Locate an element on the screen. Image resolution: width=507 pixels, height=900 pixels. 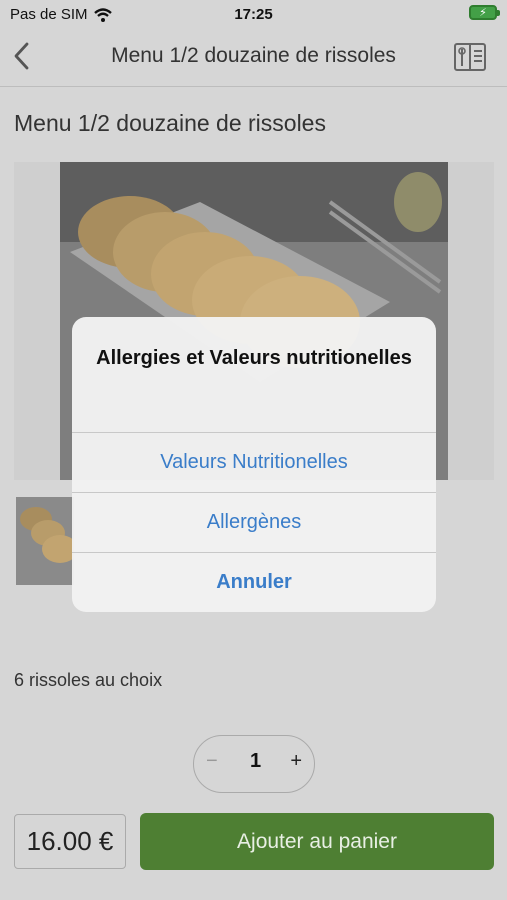
menu-book-icon is located at coordinates (470, 57).